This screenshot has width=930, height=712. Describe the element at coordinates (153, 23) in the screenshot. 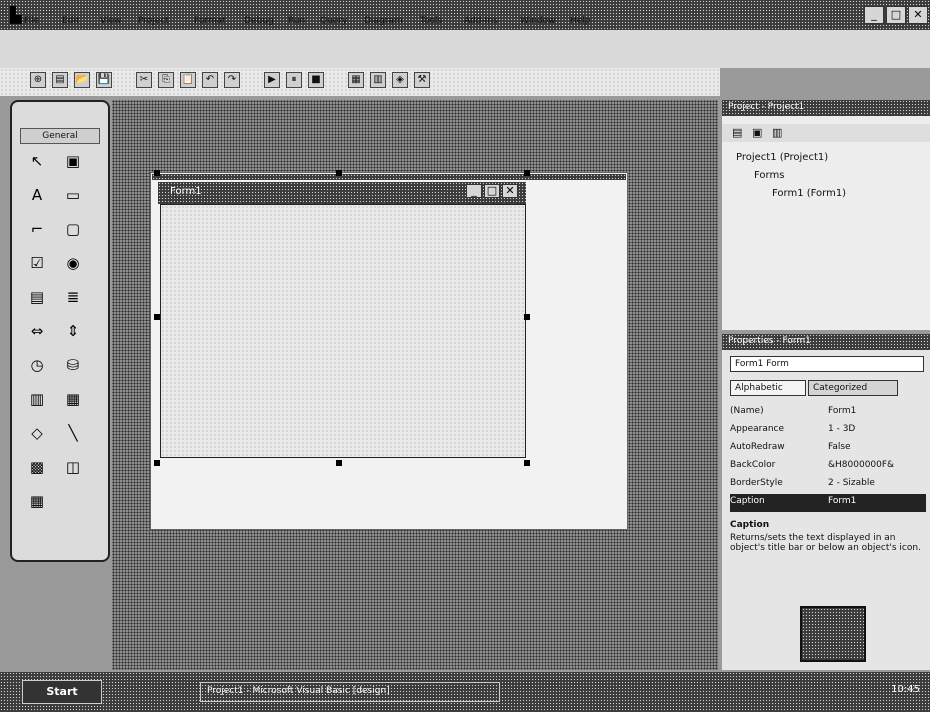

I see `menu-project: Project` at that location.